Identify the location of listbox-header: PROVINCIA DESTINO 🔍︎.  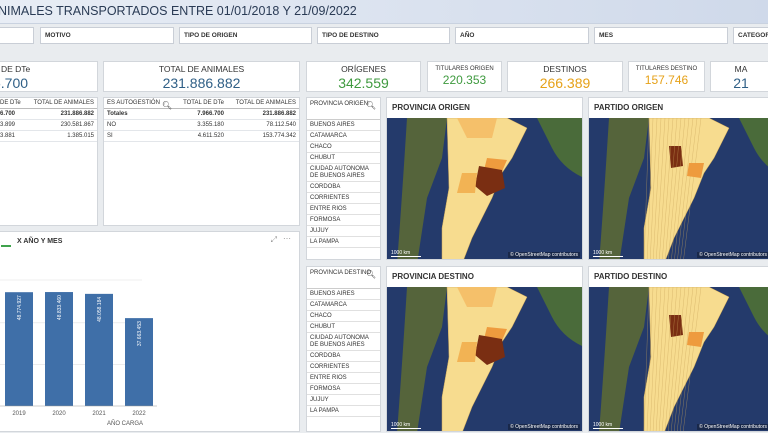
(343, 278).